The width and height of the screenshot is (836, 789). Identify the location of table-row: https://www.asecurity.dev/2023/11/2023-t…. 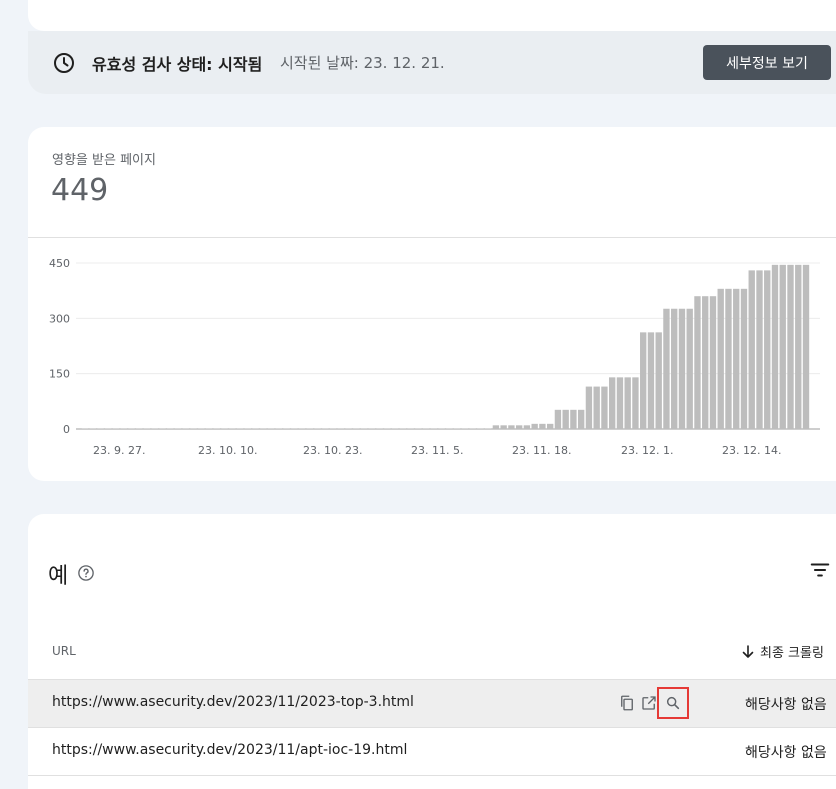
(432, 704).